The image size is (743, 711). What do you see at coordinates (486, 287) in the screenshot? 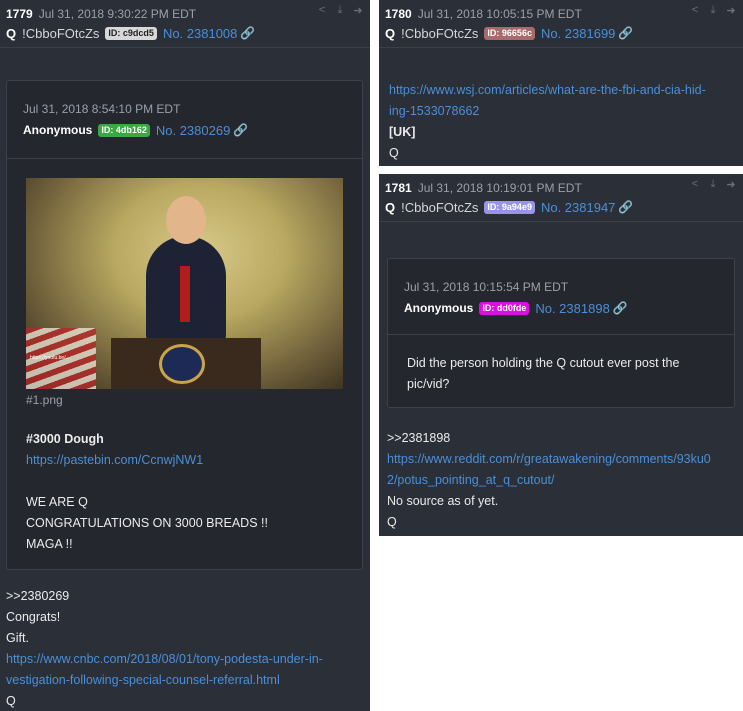
I see `quoted-date: Jul 31, 2018 10:15:54 PM EDT` at bounding box center [486, 287].